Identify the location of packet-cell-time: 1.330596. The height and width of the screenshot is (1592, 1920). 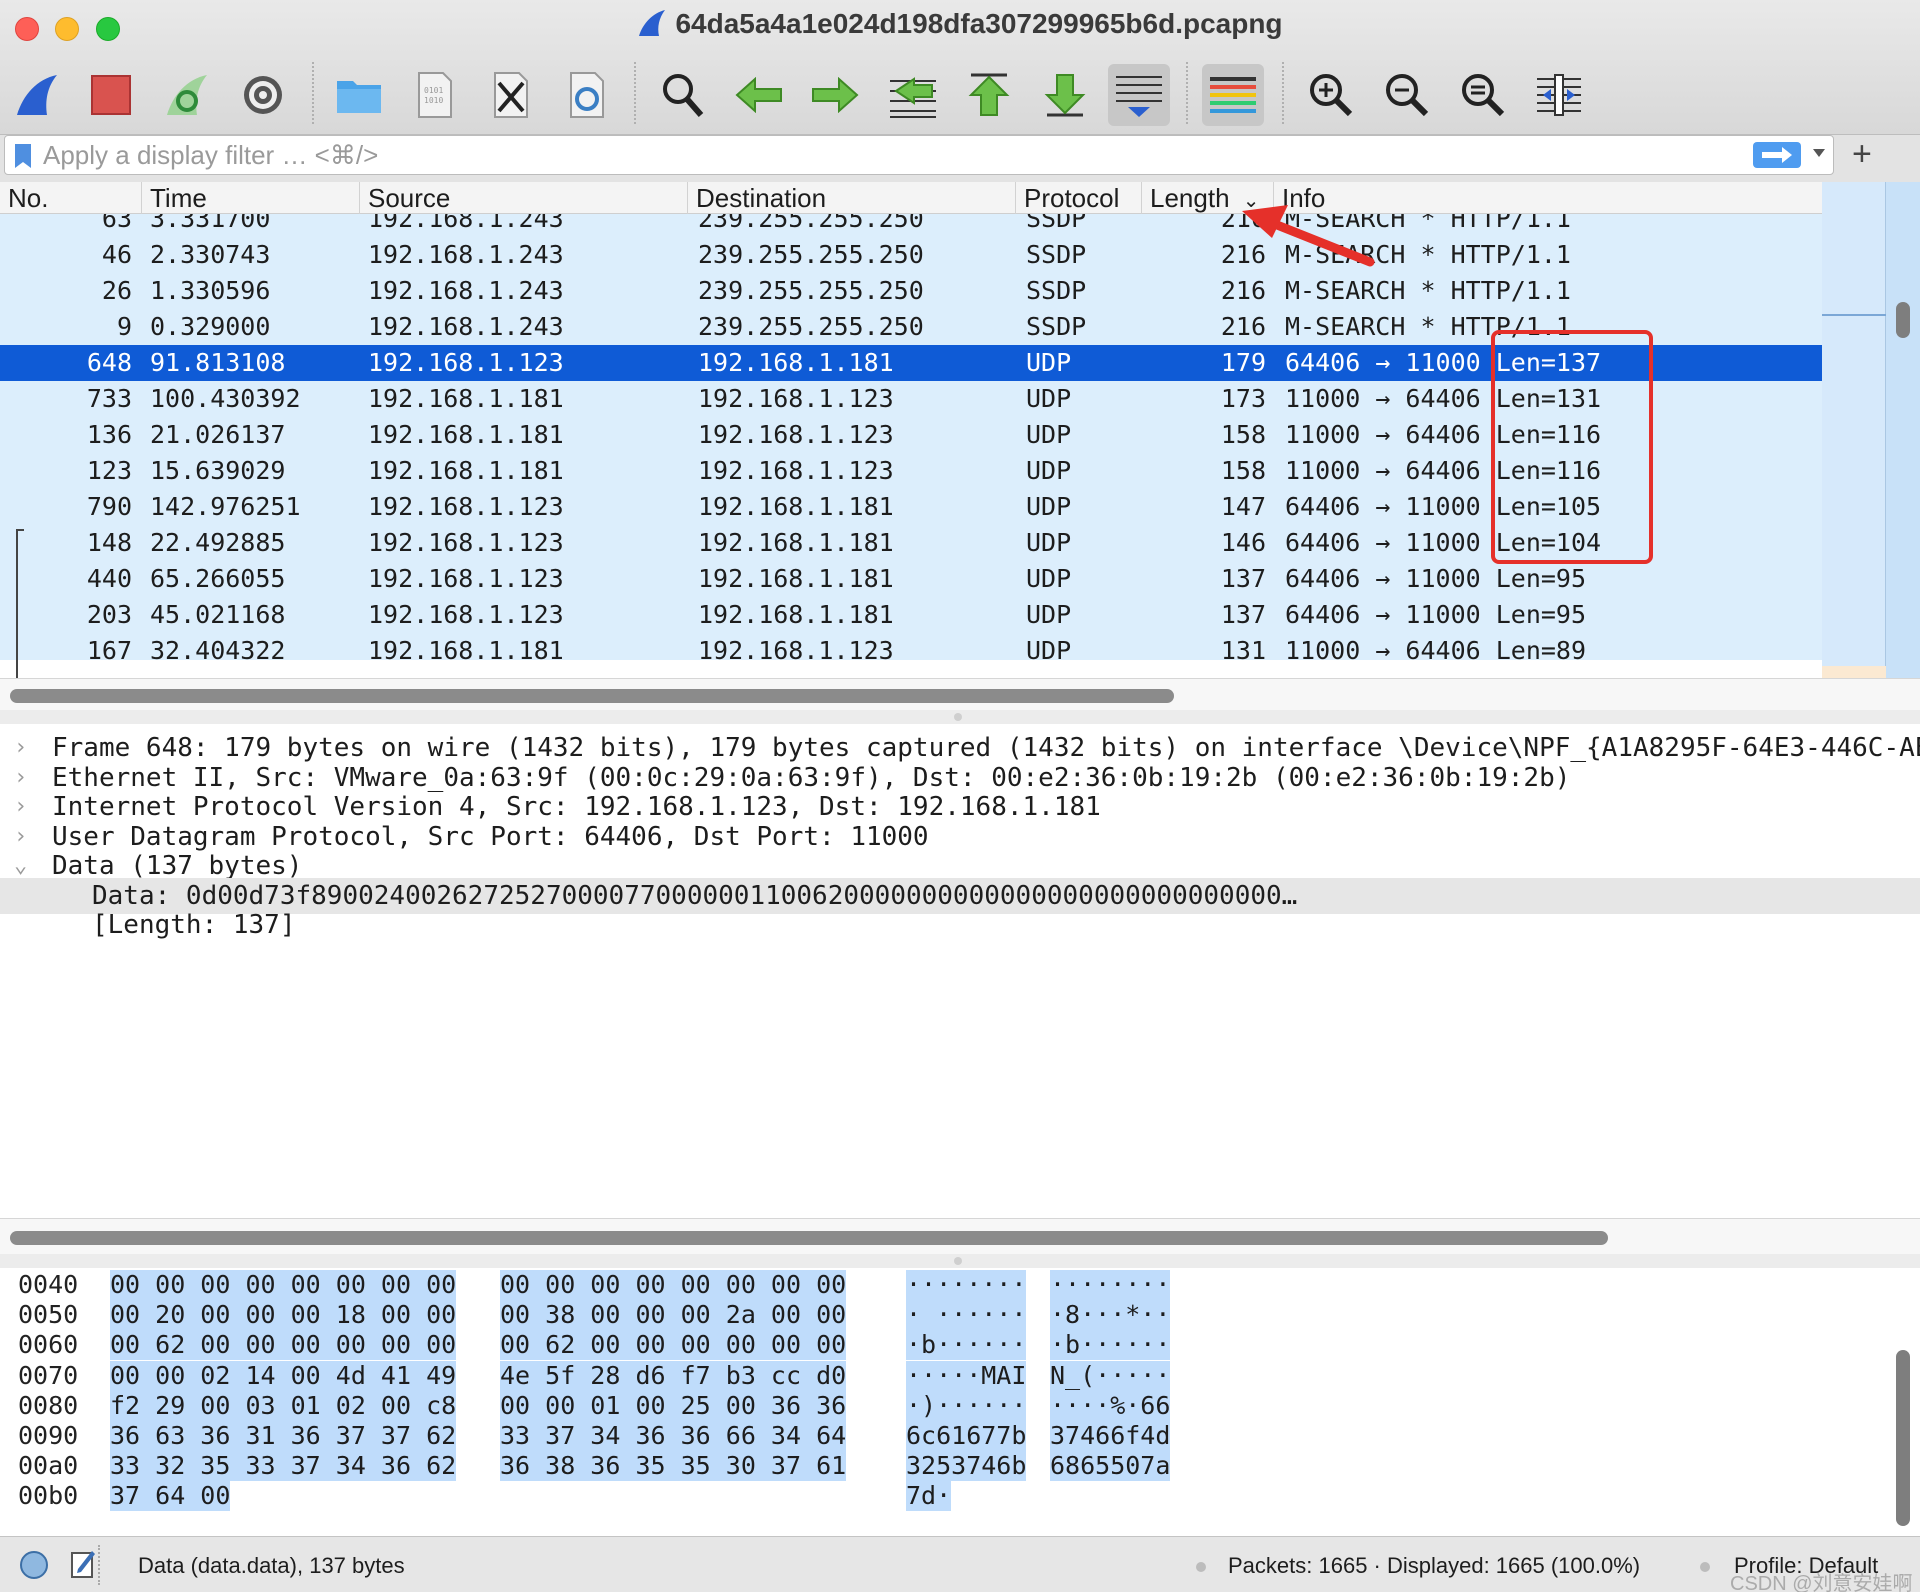
(210, 290).